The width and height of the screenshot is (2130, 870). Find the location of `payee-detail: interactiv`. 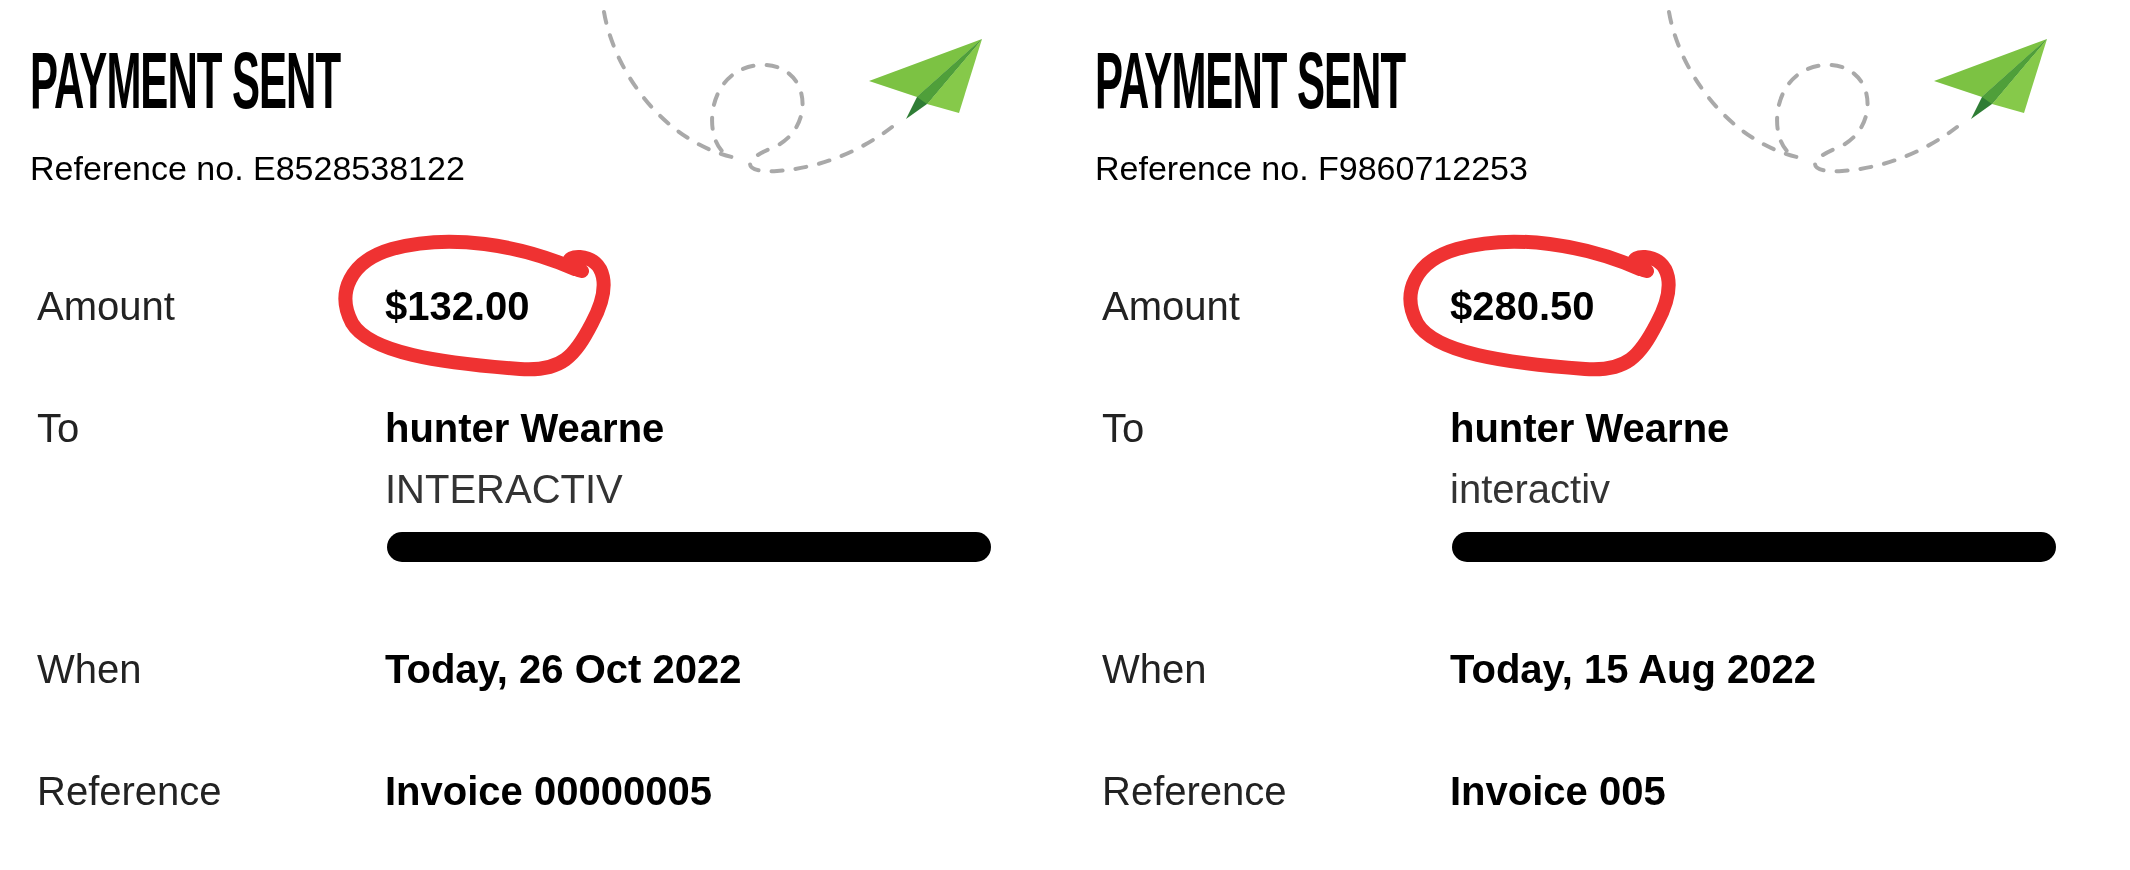

payee-detail: interactiv is located at coordinates (1530, 489).